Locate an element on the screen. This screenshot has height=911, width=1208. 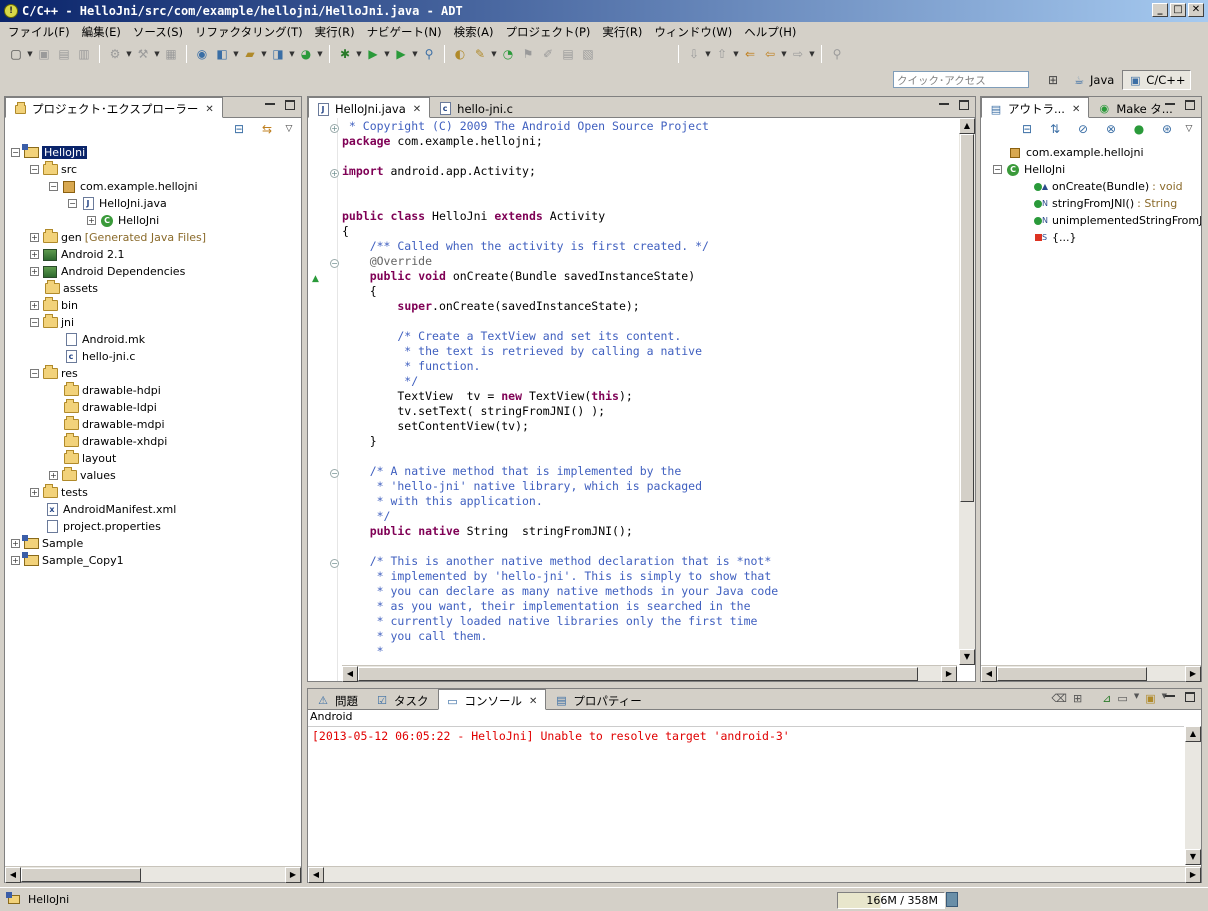
new-class-icon: ◨ is located at coordinates (278, 54).